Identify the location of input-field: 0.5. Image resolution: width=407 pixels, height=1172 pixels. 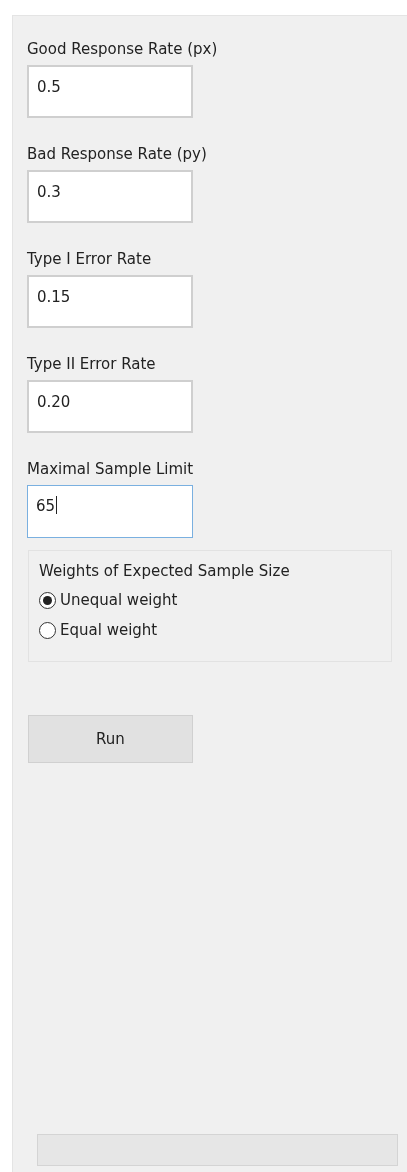
(110, 91).